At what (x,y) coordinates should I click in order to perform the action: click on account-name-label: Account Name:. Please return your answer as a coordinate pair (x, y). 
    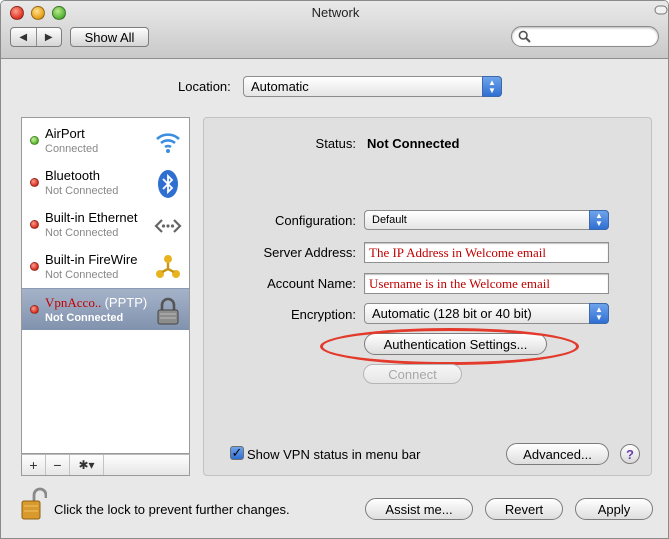
    Looking at the image, I should click on (311, 283).